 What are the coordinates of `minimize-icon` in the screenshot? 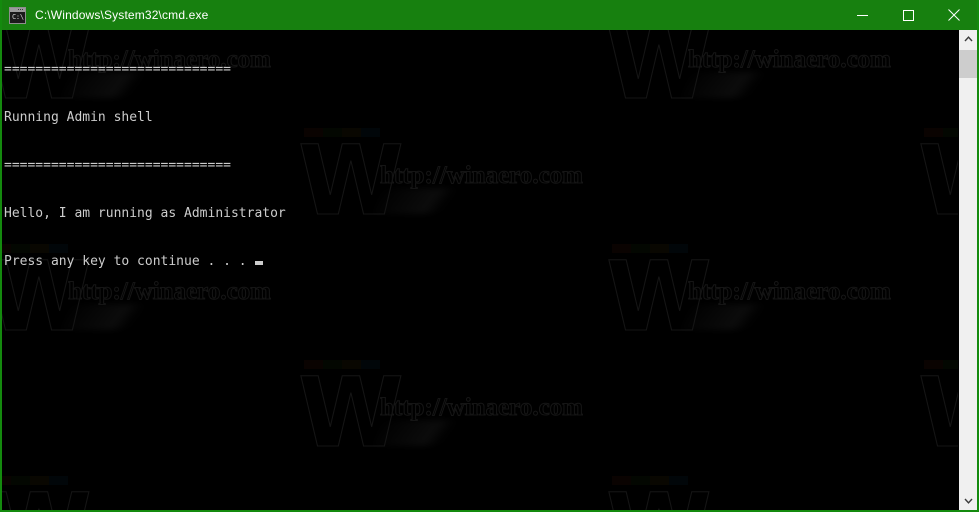 It's located at (862, 15).